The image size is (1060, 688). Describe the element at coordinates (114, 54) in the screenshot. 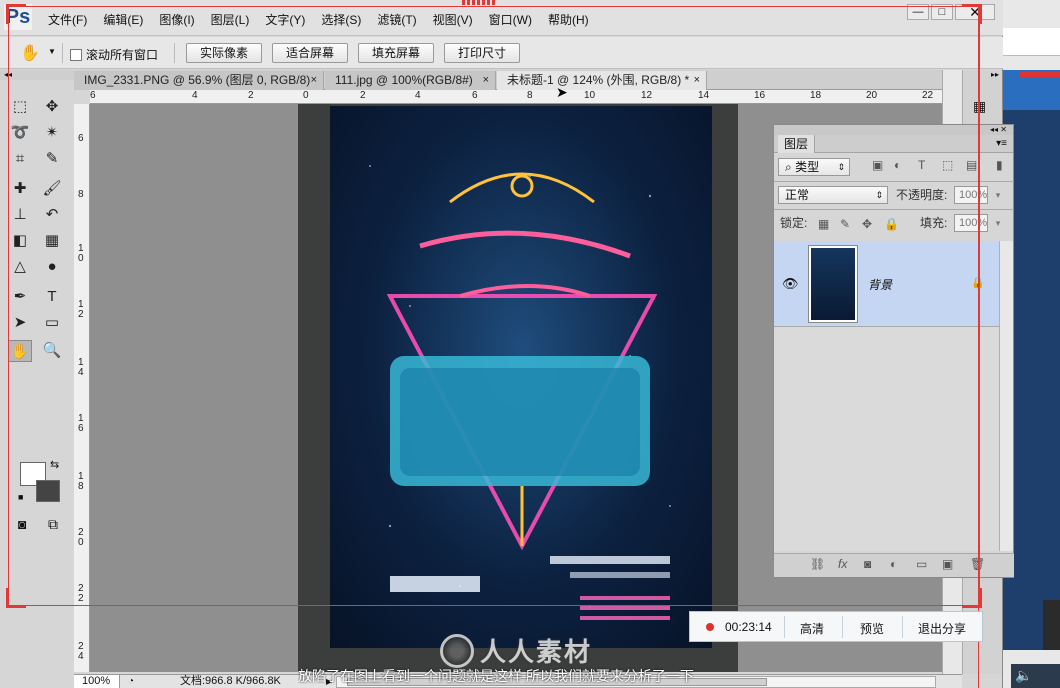

I see `scroll-all-windows-checkbox: 滚动所有窗口` at that location.